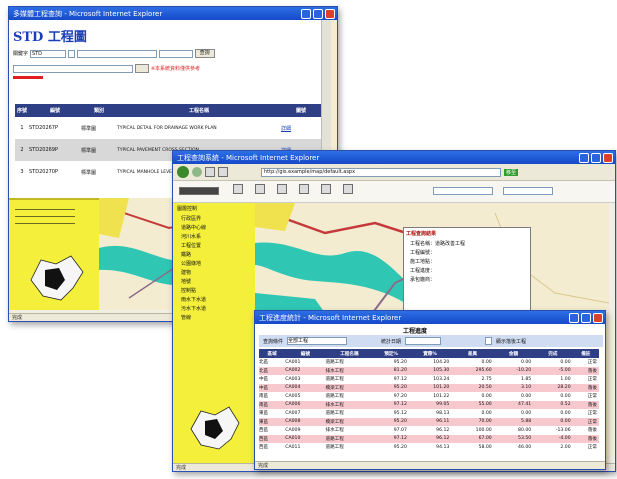  I want to click on col-header: 工程名稱, so click(349, 354).